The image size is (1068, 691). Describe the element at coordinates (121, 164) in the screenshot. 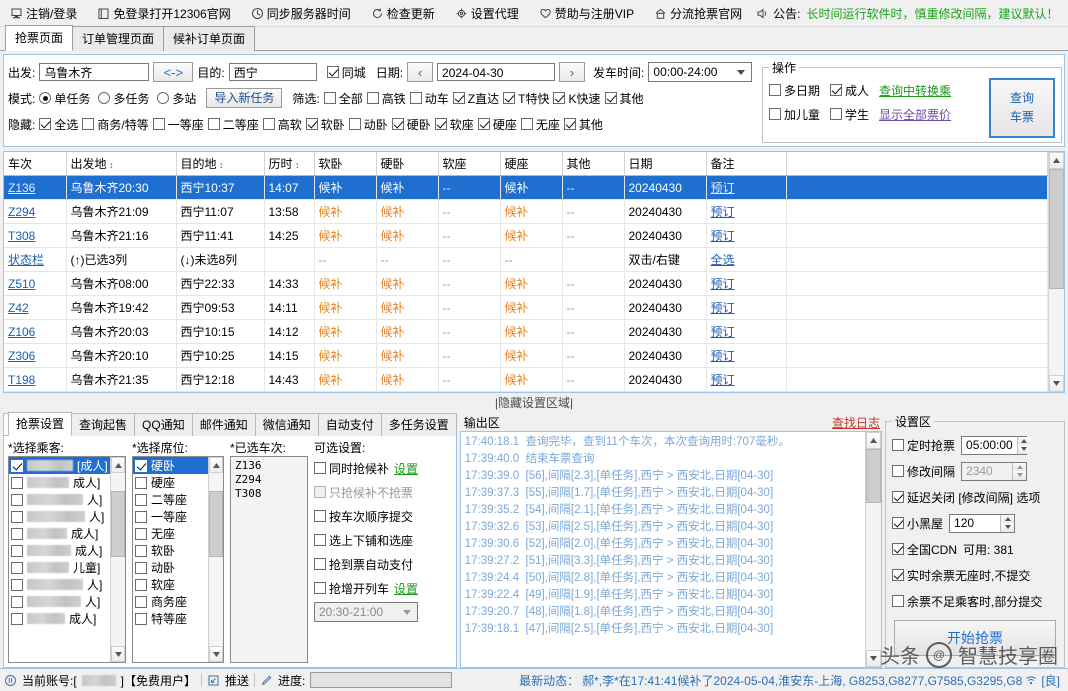

I see `col-from: 出发地 ↕` at that location.